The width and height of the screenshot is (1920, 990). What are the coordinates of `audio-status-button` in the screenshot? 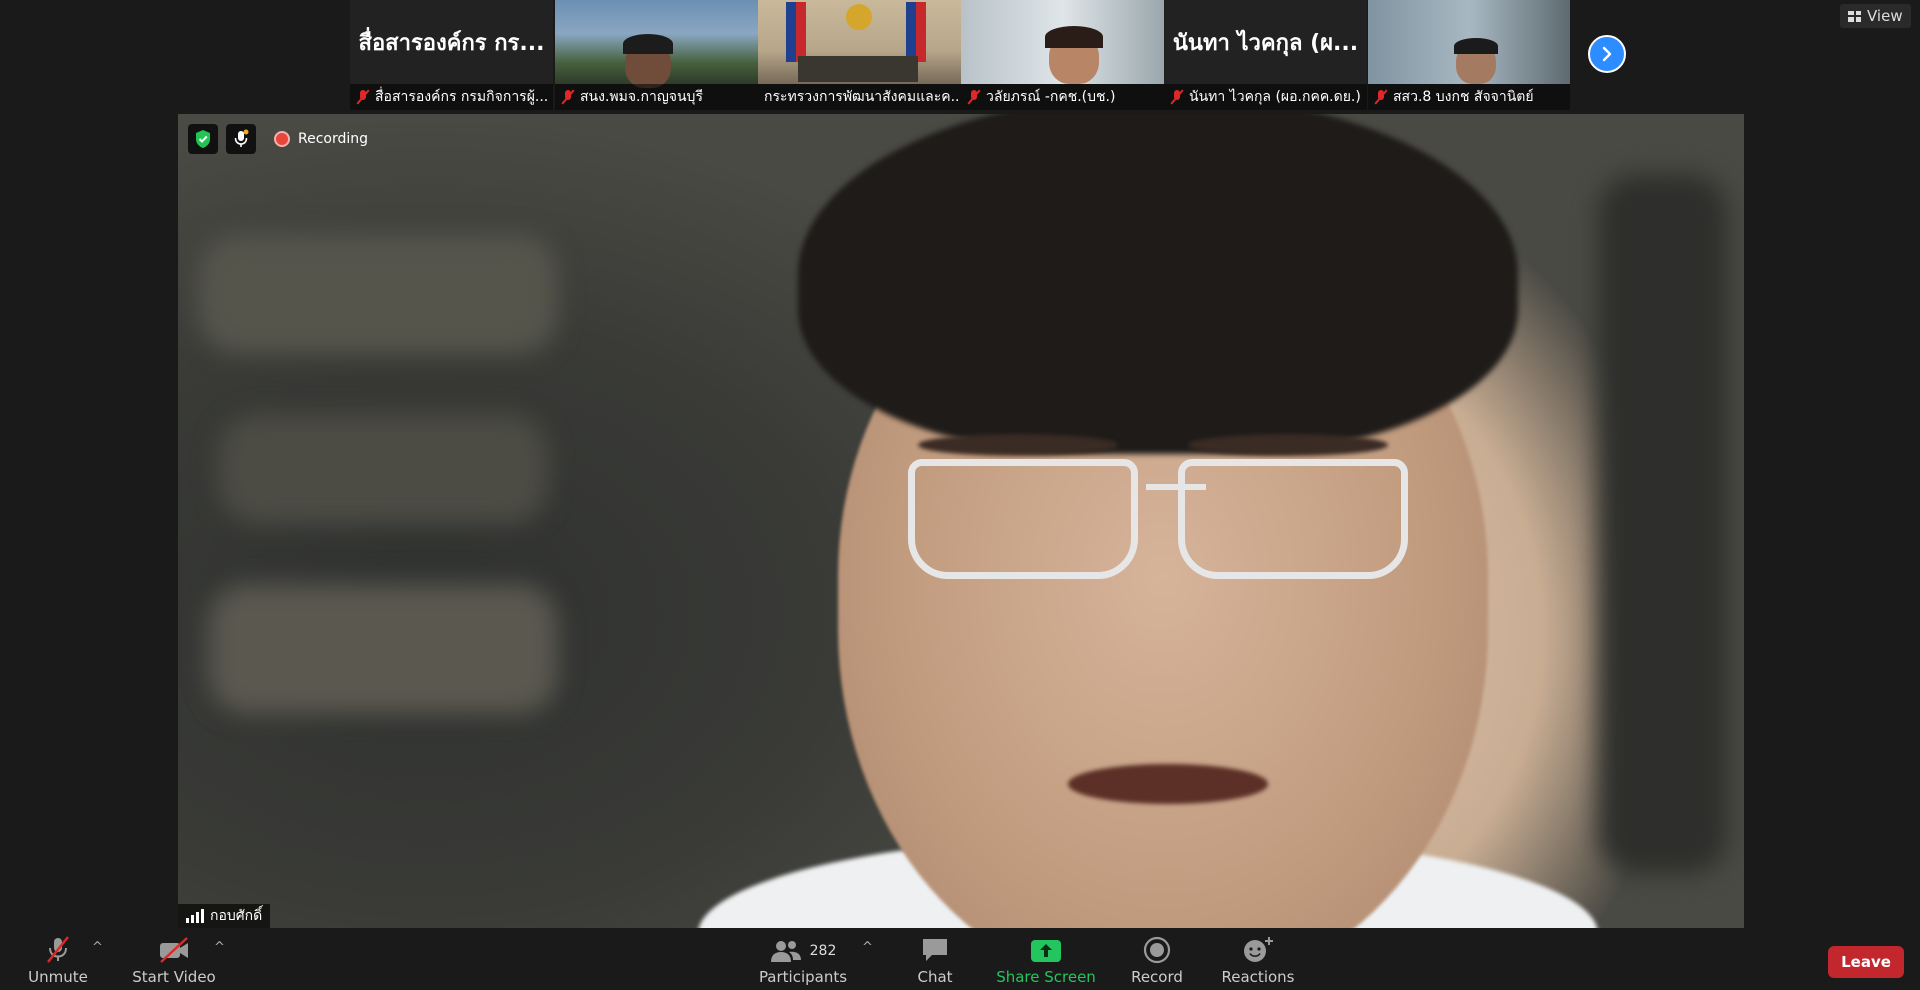 It's located at (241, 139).